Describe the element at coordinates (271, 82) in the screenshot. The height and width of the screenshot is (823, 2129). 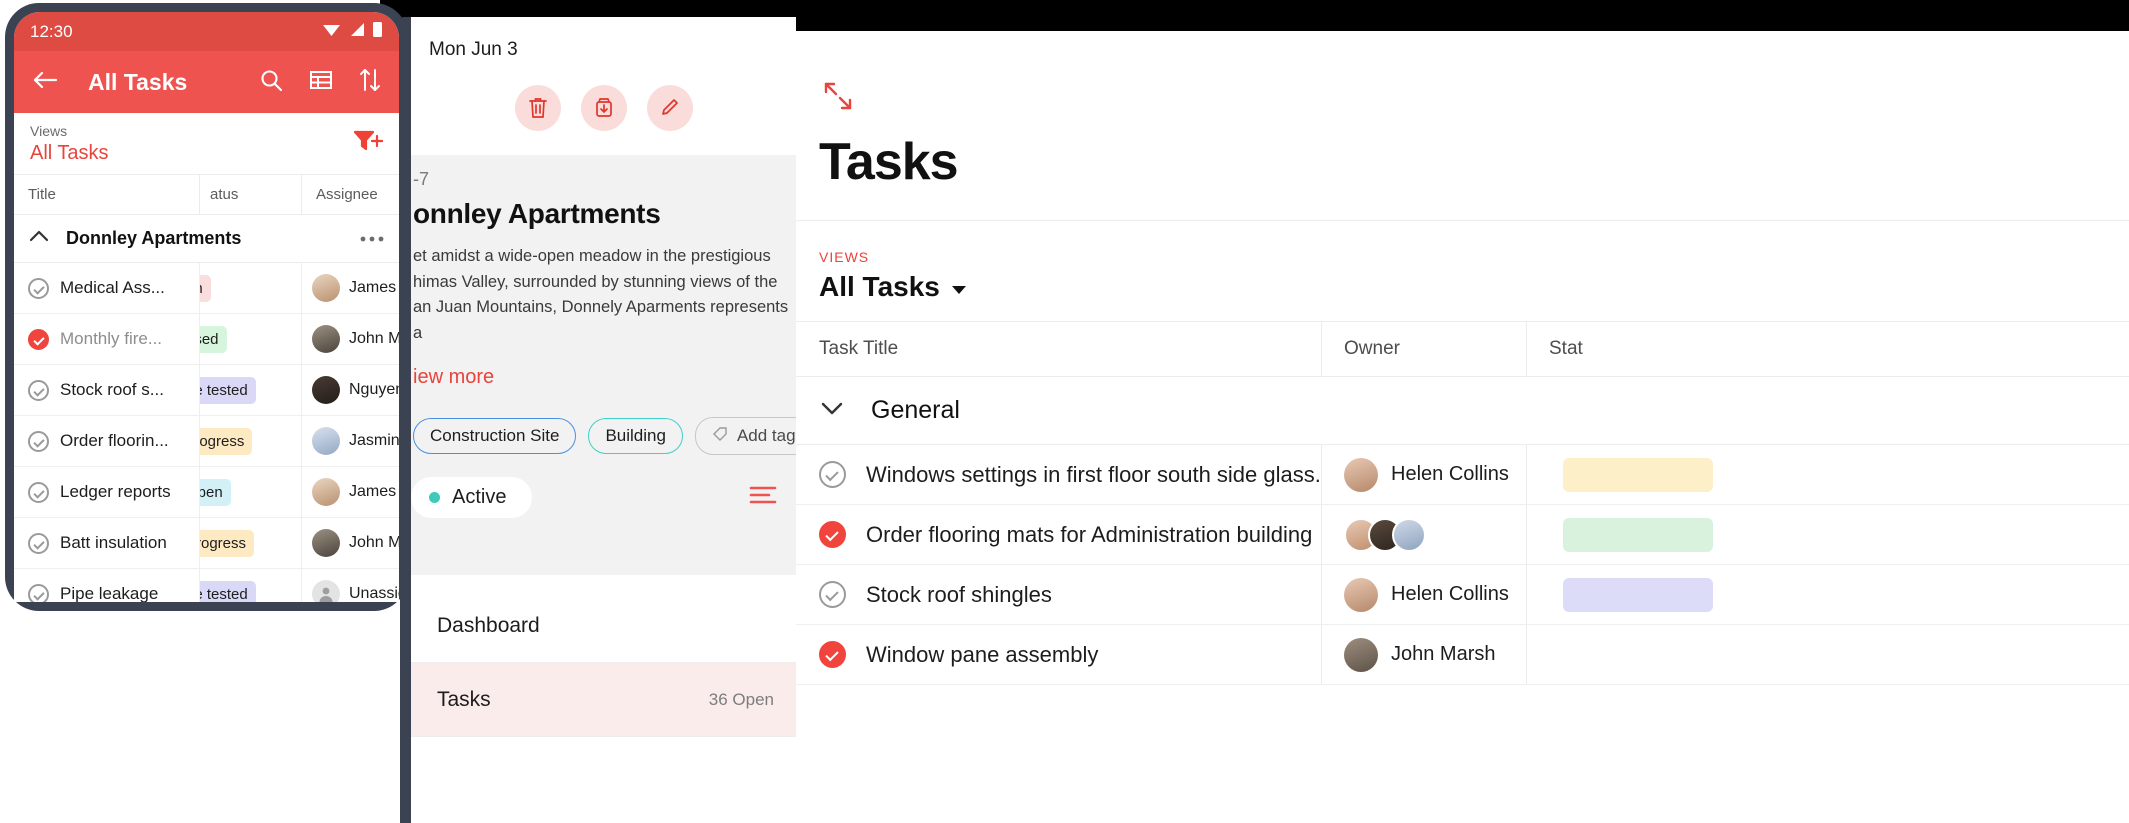
I see `search-icon` at that location.